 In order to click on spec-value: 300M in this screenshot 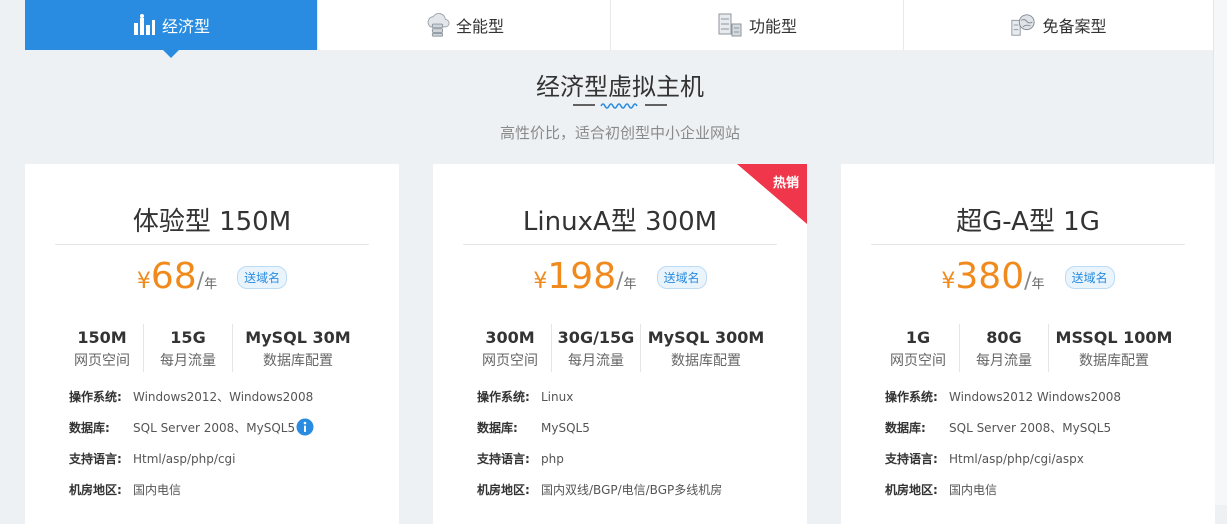, I will do `click(510, 337)`.